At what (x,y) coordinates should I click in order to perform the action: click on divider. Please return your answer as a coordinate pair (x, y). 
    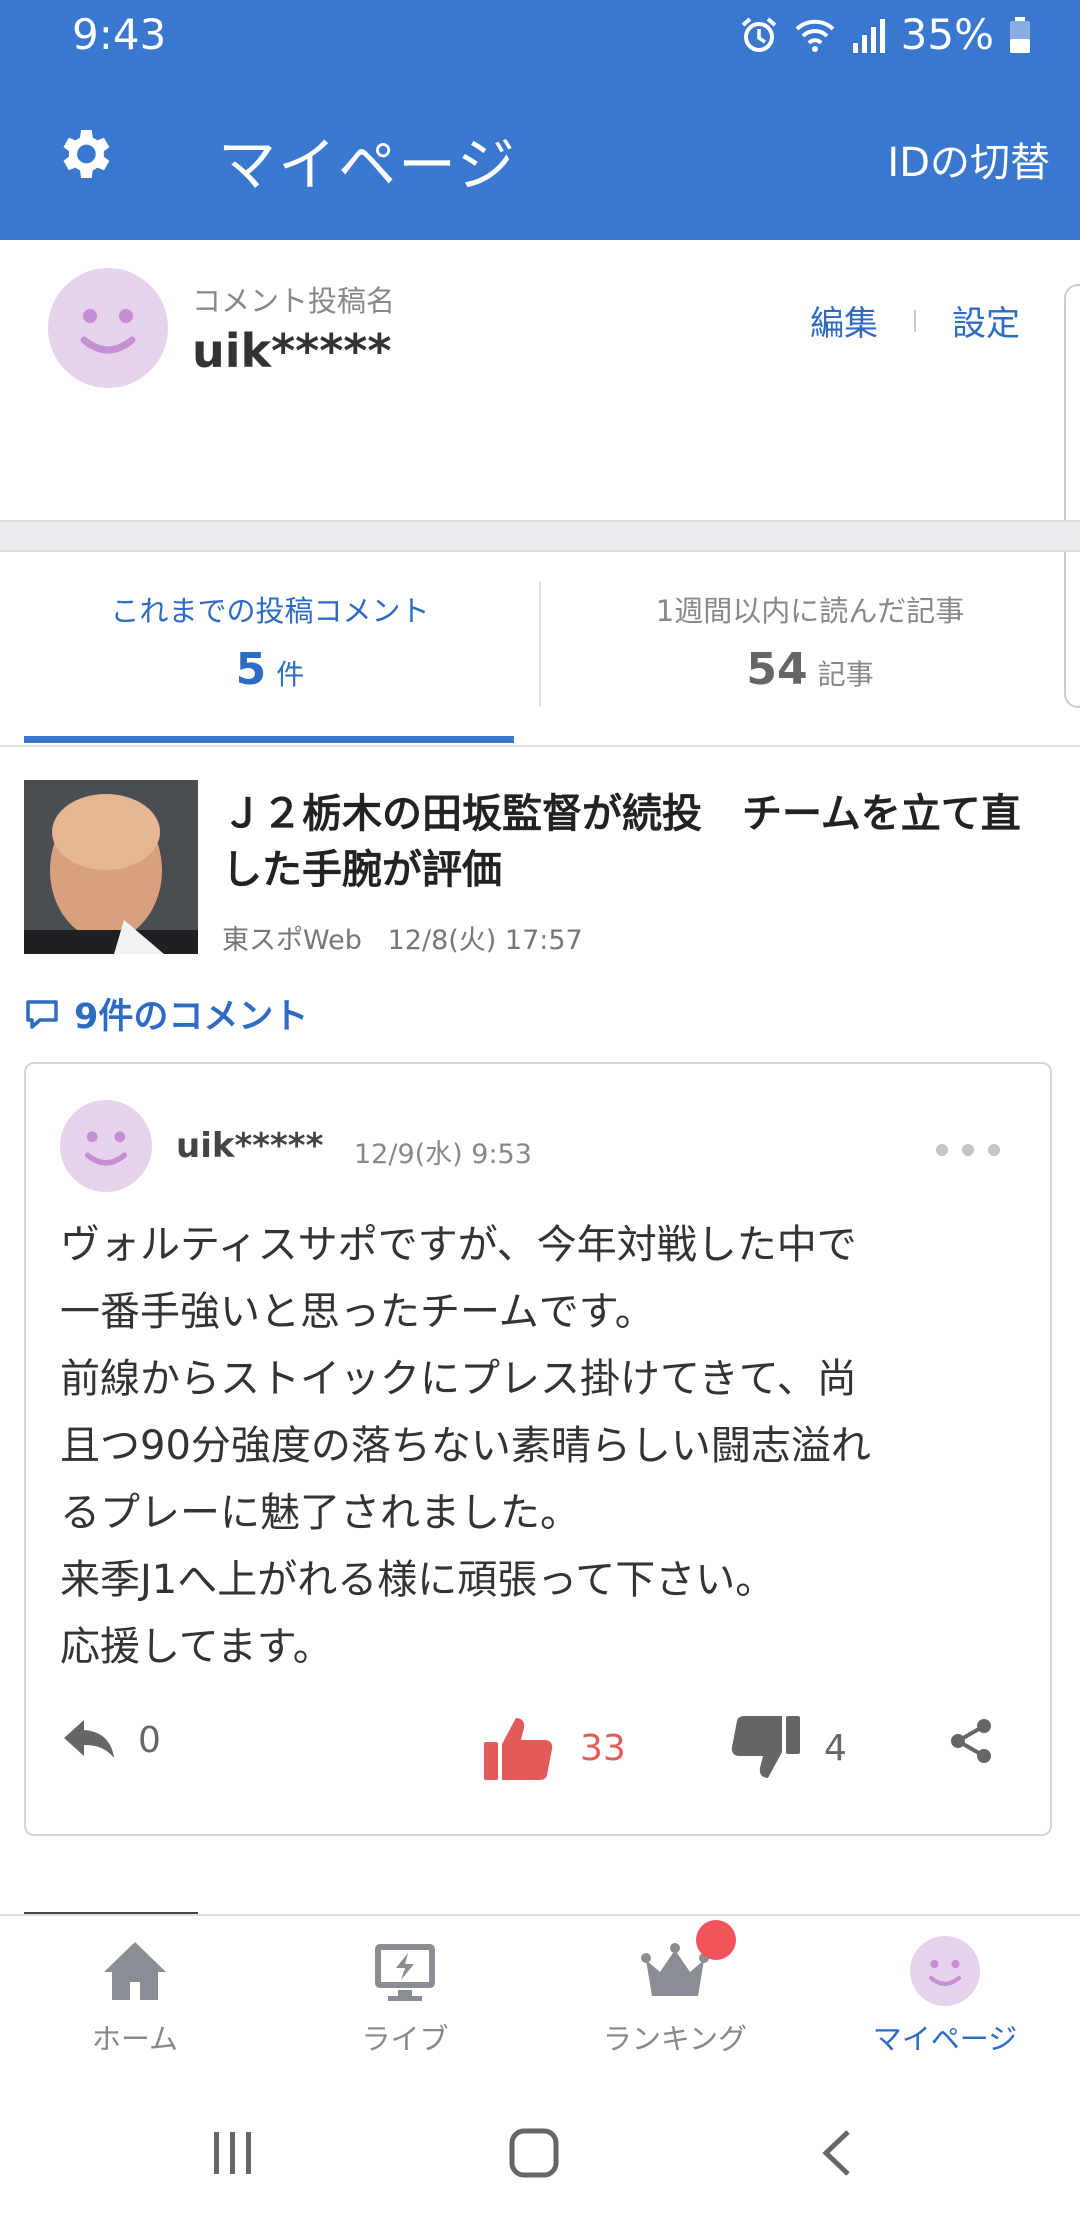
    Looking at the image, I should click on (915, 320).